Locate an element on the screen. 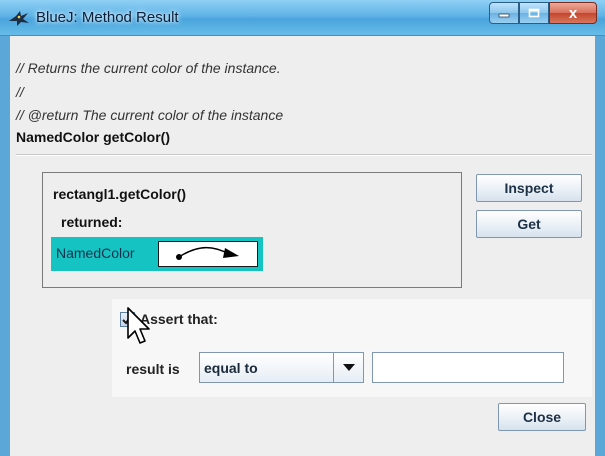  assert-checkbox is located at coordinates (127, 319).